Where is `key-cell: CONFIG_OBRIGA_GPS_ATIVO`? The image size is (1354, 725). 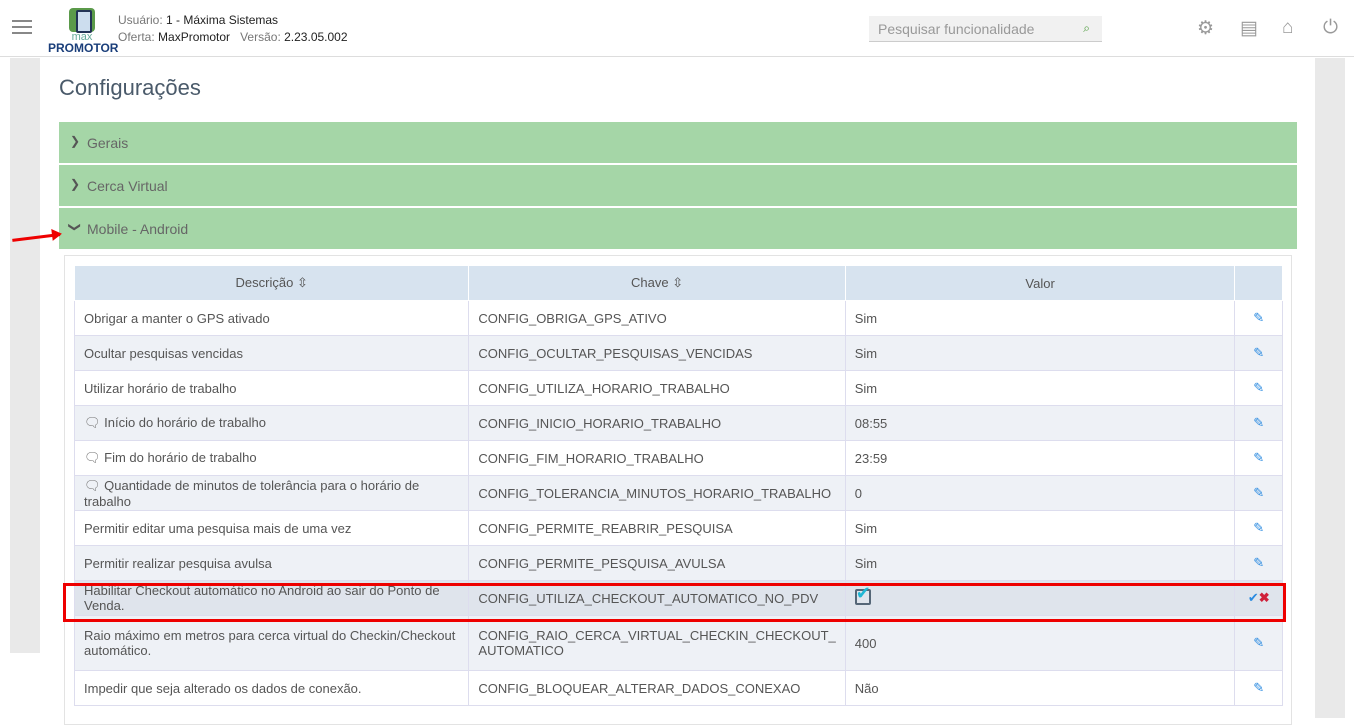 key-cell: CONFIG_OBRIGA_GPS_ATIVO is located at coordinates (657, 318).